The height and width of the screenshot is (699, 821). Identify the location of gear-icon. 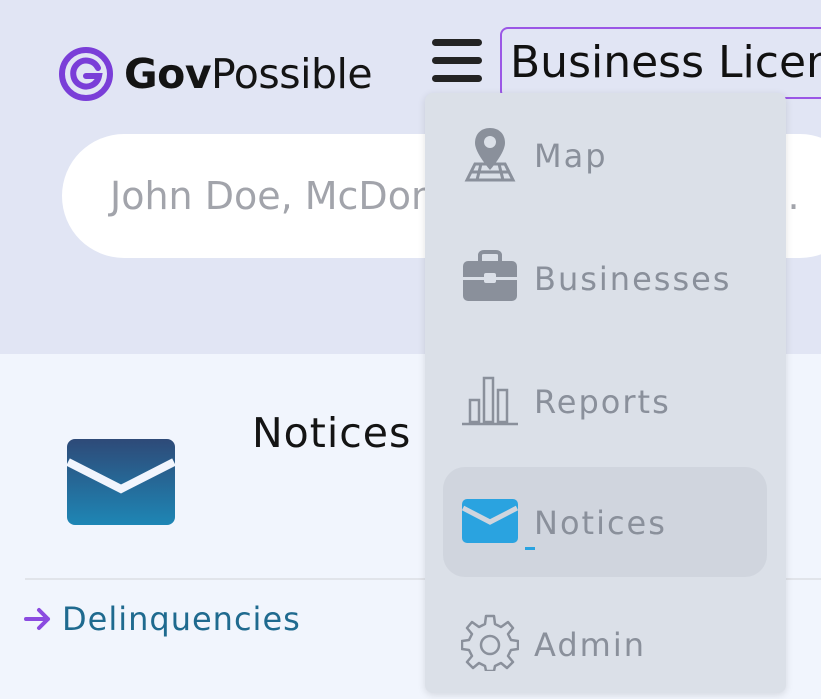
(490, 642).